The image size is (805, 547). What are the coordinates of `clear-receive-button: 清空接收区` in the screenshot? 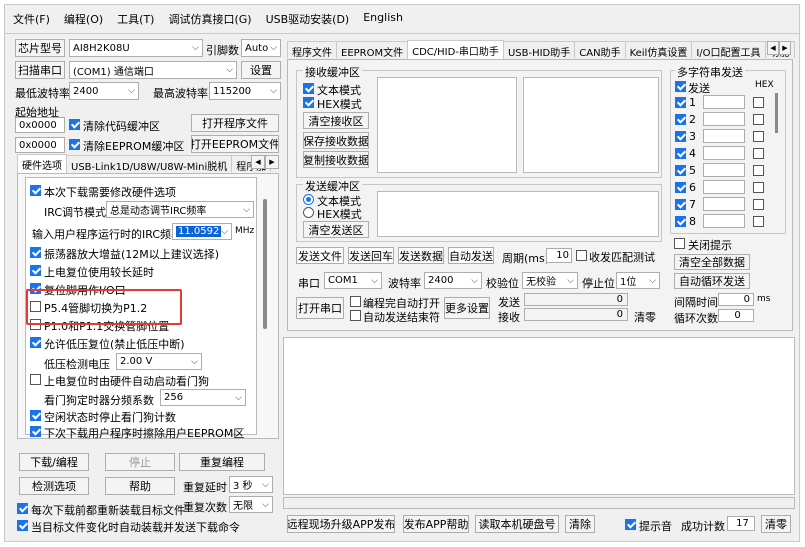 It's located at (336, 120).